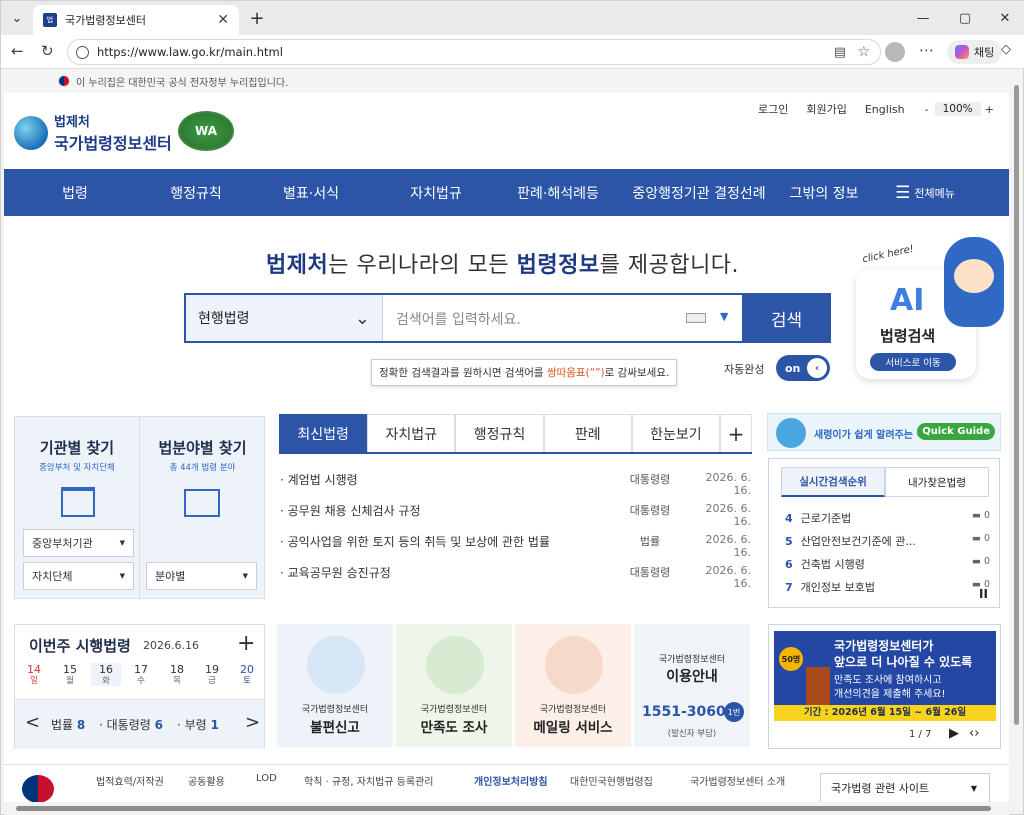 This screenshot has height=815, width=1024. Describe the element at coordinates (611, 780) in the screenshot. I see `footer-link-lawbook: 대한민국현행법령집` at that location.